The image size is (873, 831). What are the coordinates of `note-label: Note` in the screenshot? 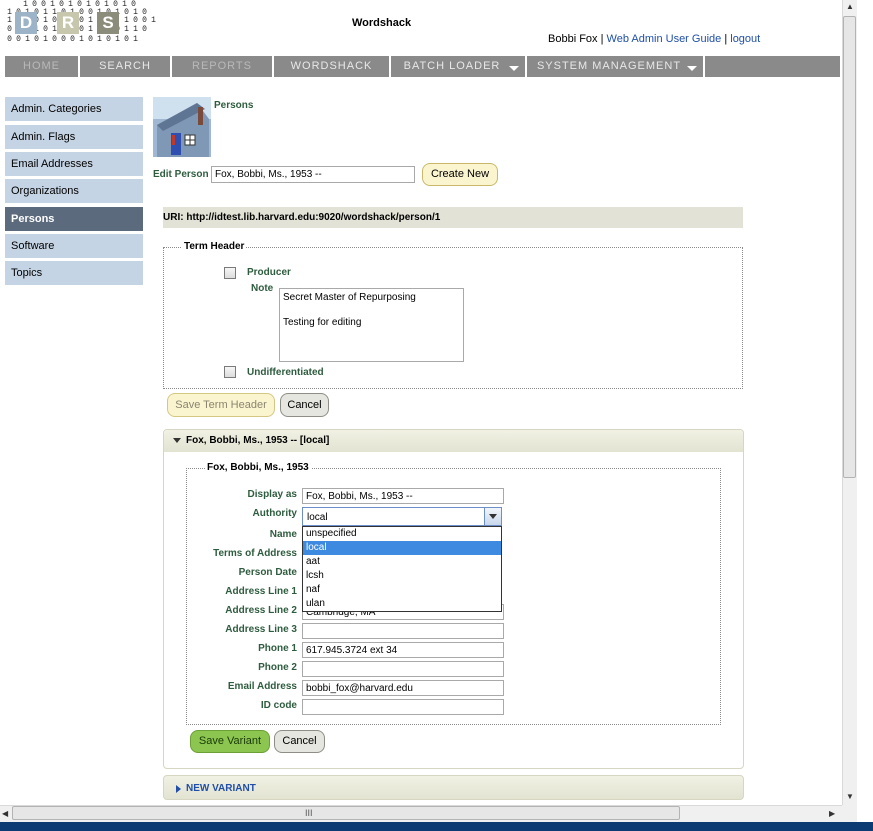 It's located at (262, 288).